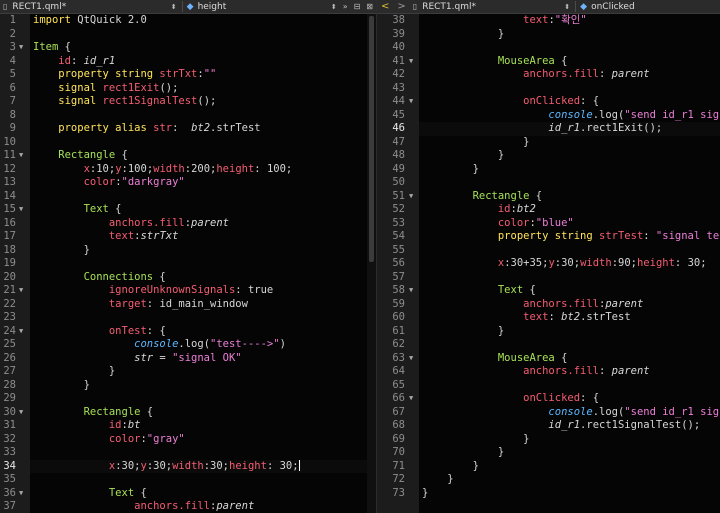 The width and height of the screenshot is (720, 513). I want to click on vertical-scrollbar, so click(371, 263).